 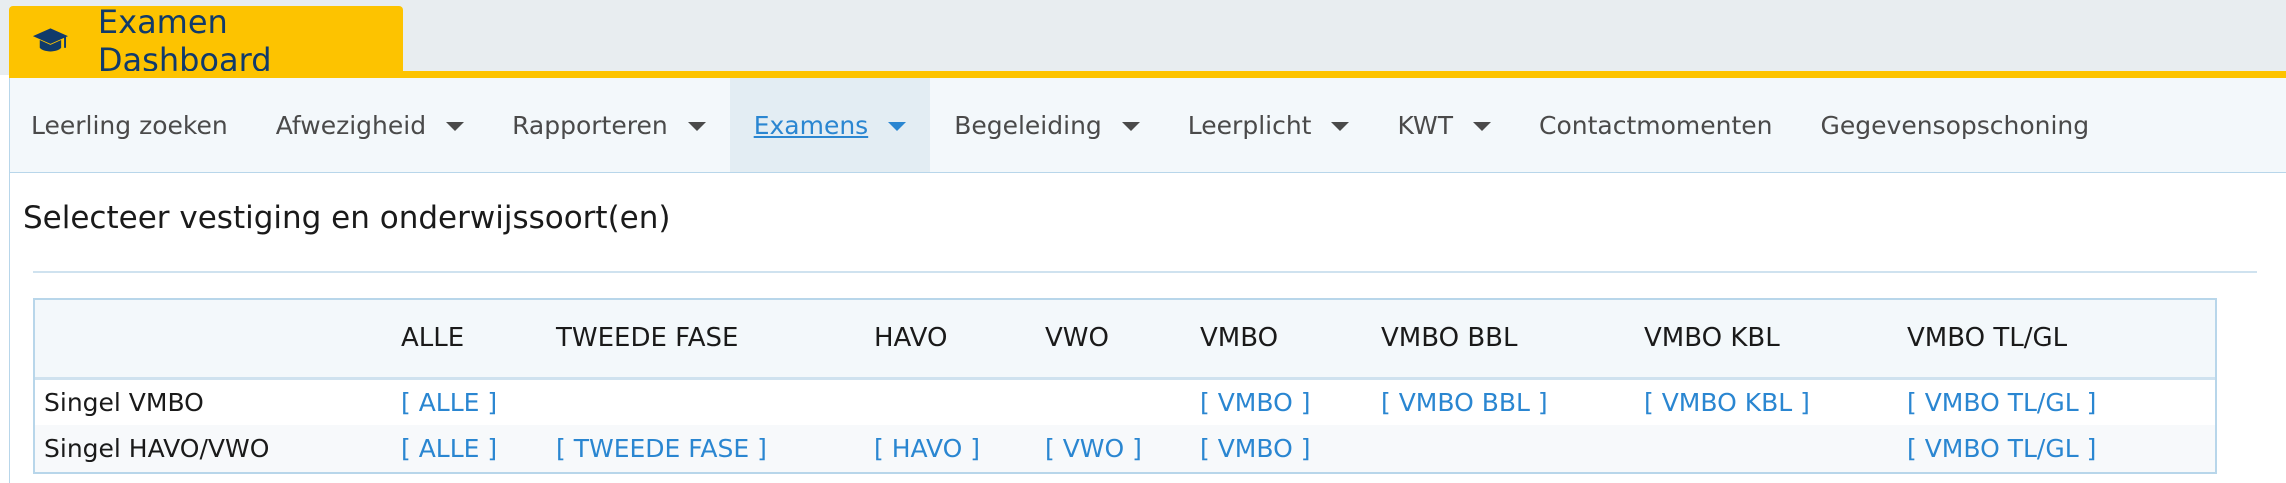 What do you see at coordinates (661, 448) in the screenshot?
I see `select-link: [ TWEEDE FASE ]` at bounding box center [661, 448].